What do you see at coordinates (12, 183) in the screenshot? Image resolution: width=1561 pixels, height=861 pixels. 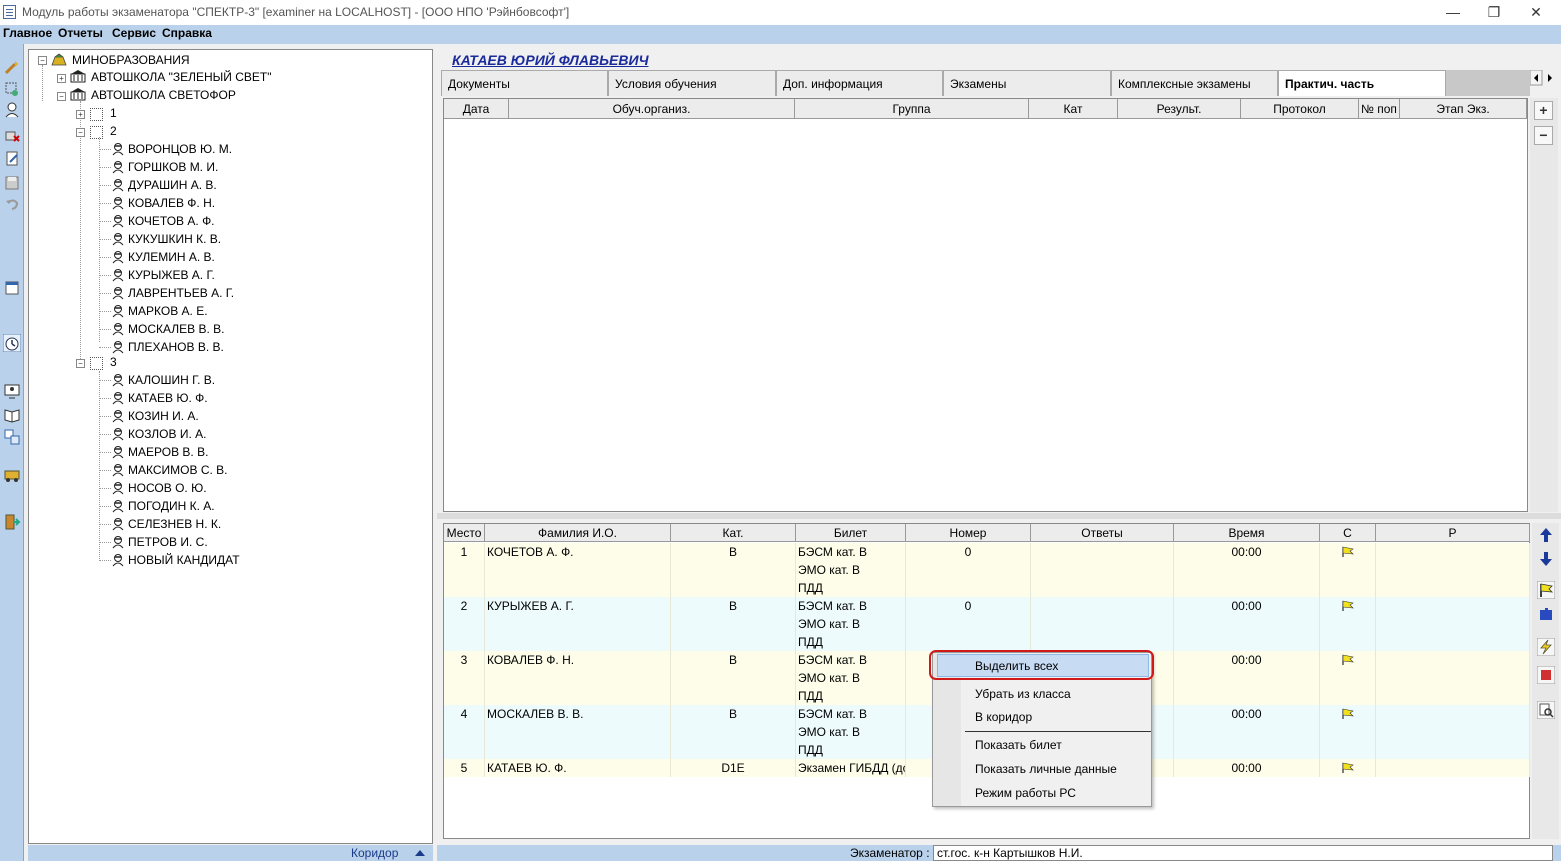 I see `save-icon` at bounding box center [12, 183].